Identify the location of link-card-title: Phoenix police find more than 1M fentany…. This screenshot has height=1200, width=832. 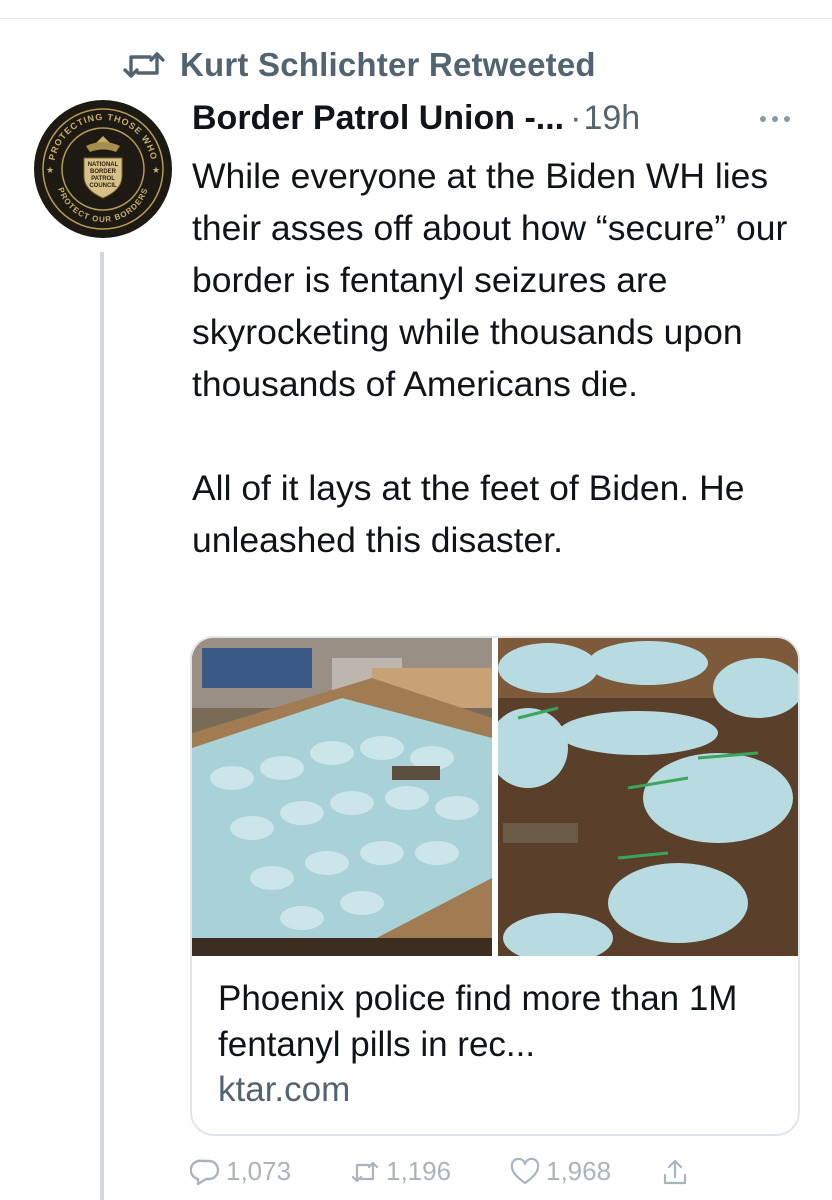
(478, 1021).